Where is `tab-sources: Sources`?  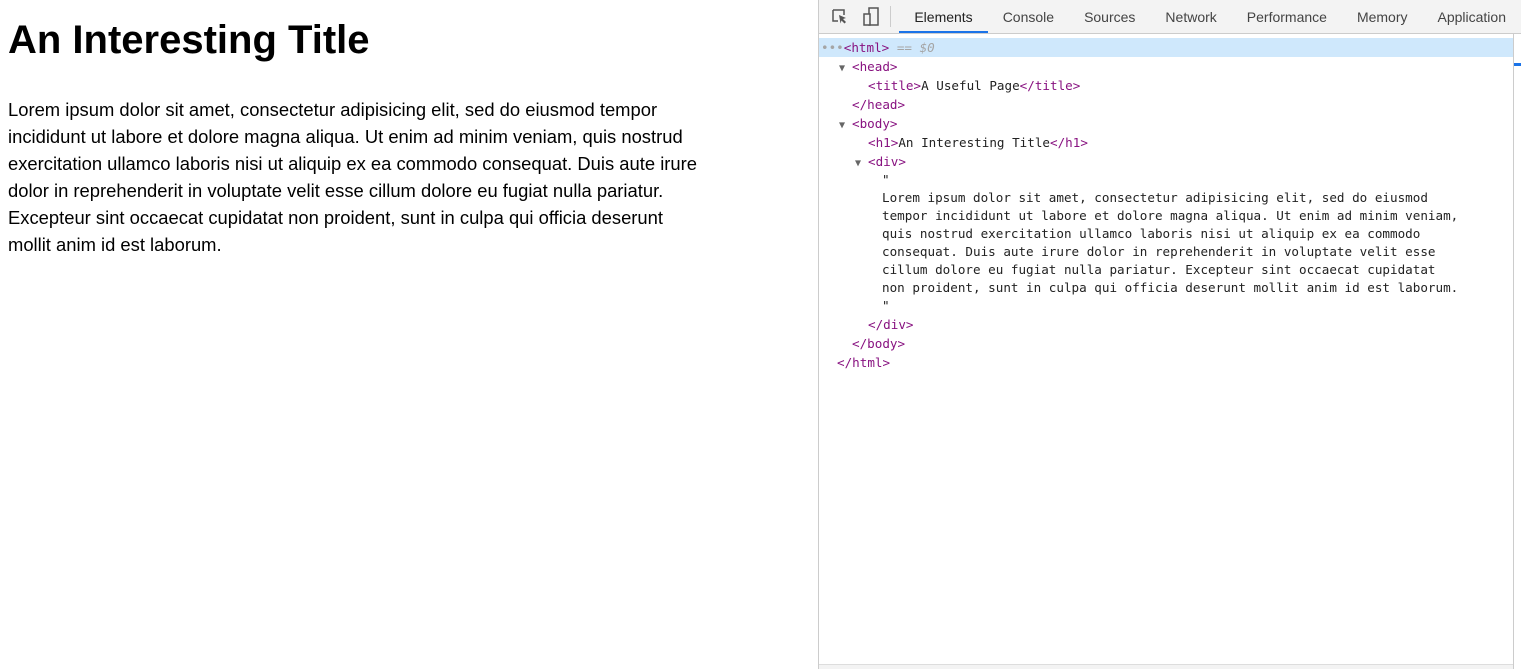
tab-sources: Sources is located at coordinates (1109, 16).